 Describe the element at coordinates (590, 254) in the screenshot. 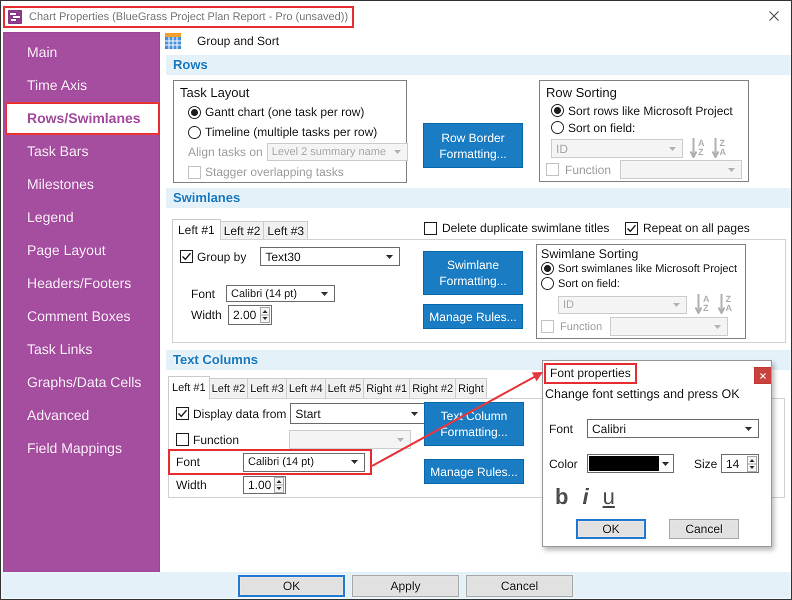

I see `group-box-title: Swimlane Sorting` at that location.